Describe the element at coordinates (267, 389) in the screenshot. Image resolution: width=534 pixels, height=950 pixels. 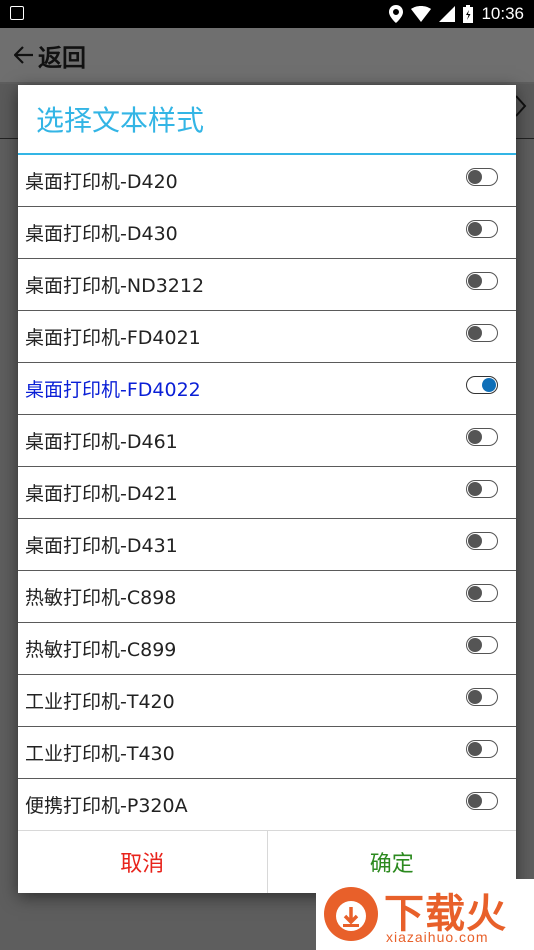
I see `list-item: 桌面打印机-FD4022` at that location.